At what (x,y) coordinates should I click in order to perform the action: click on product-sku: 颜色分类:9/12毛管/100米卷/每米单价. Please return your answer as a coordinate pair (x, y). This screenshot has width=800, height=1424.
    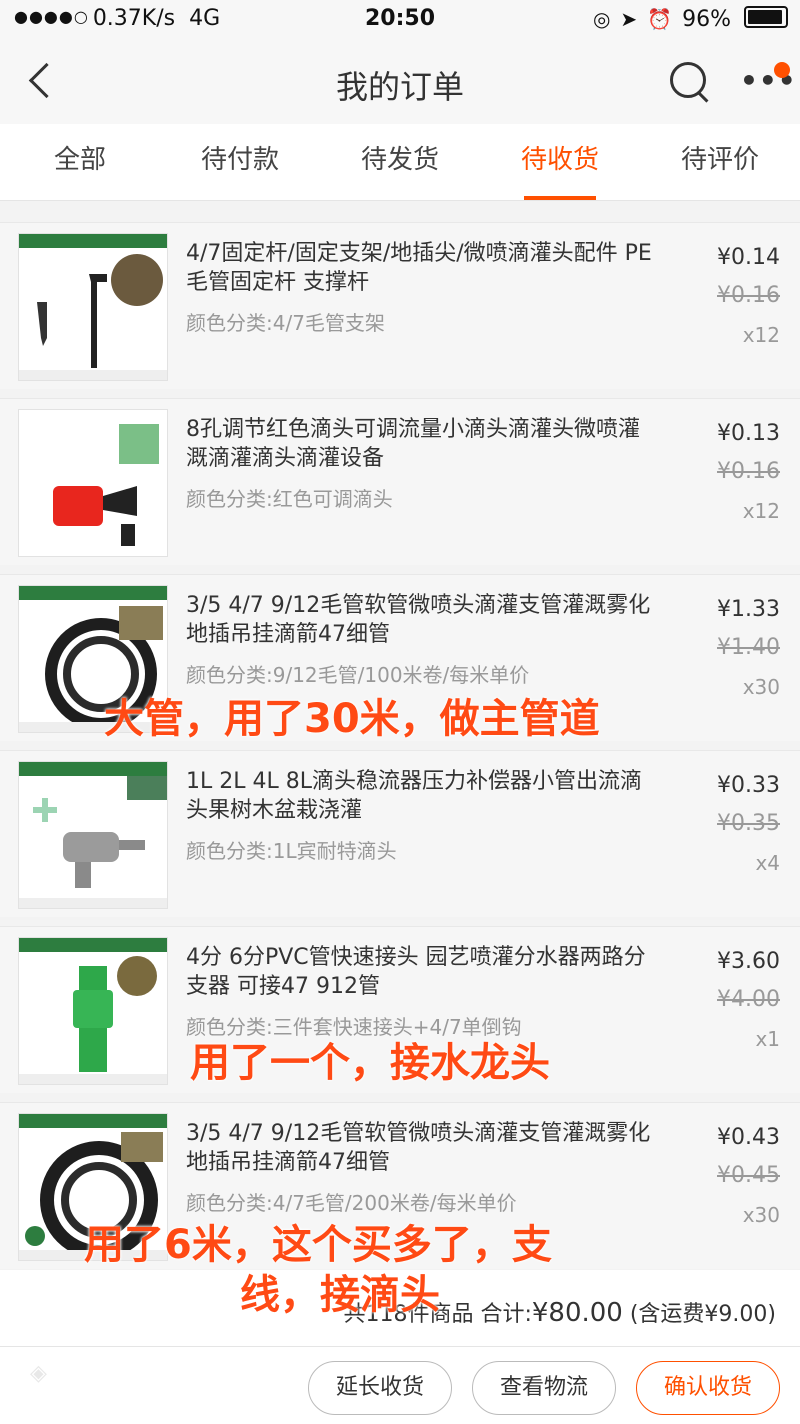
    Looking at the image, I should click on (358, 675).